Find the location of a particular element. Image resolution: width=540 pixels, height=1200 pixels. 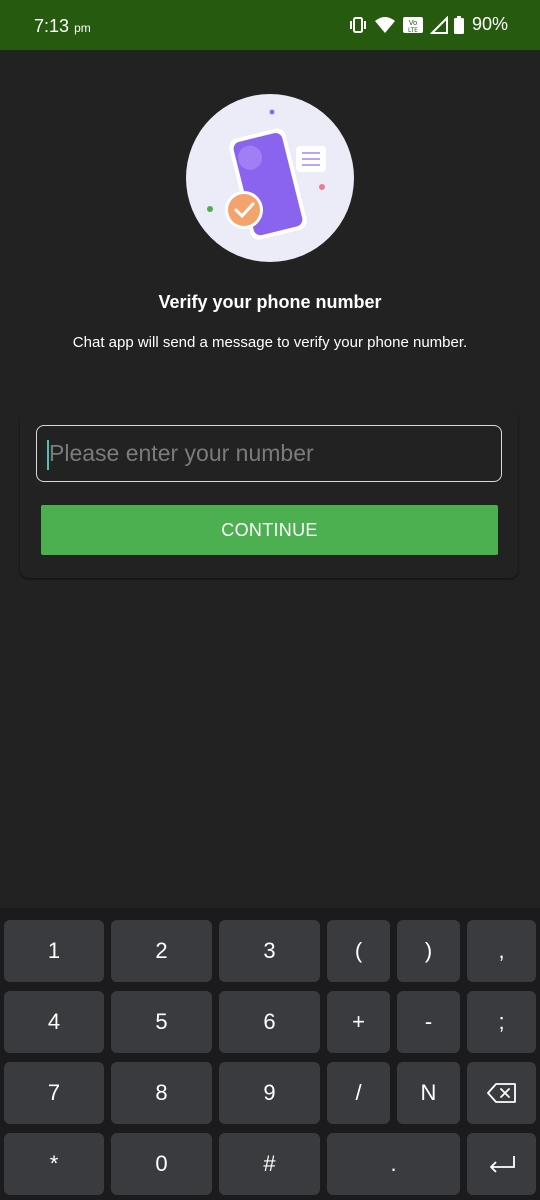

key-9: 9 is located at coordinates (269, 1093).